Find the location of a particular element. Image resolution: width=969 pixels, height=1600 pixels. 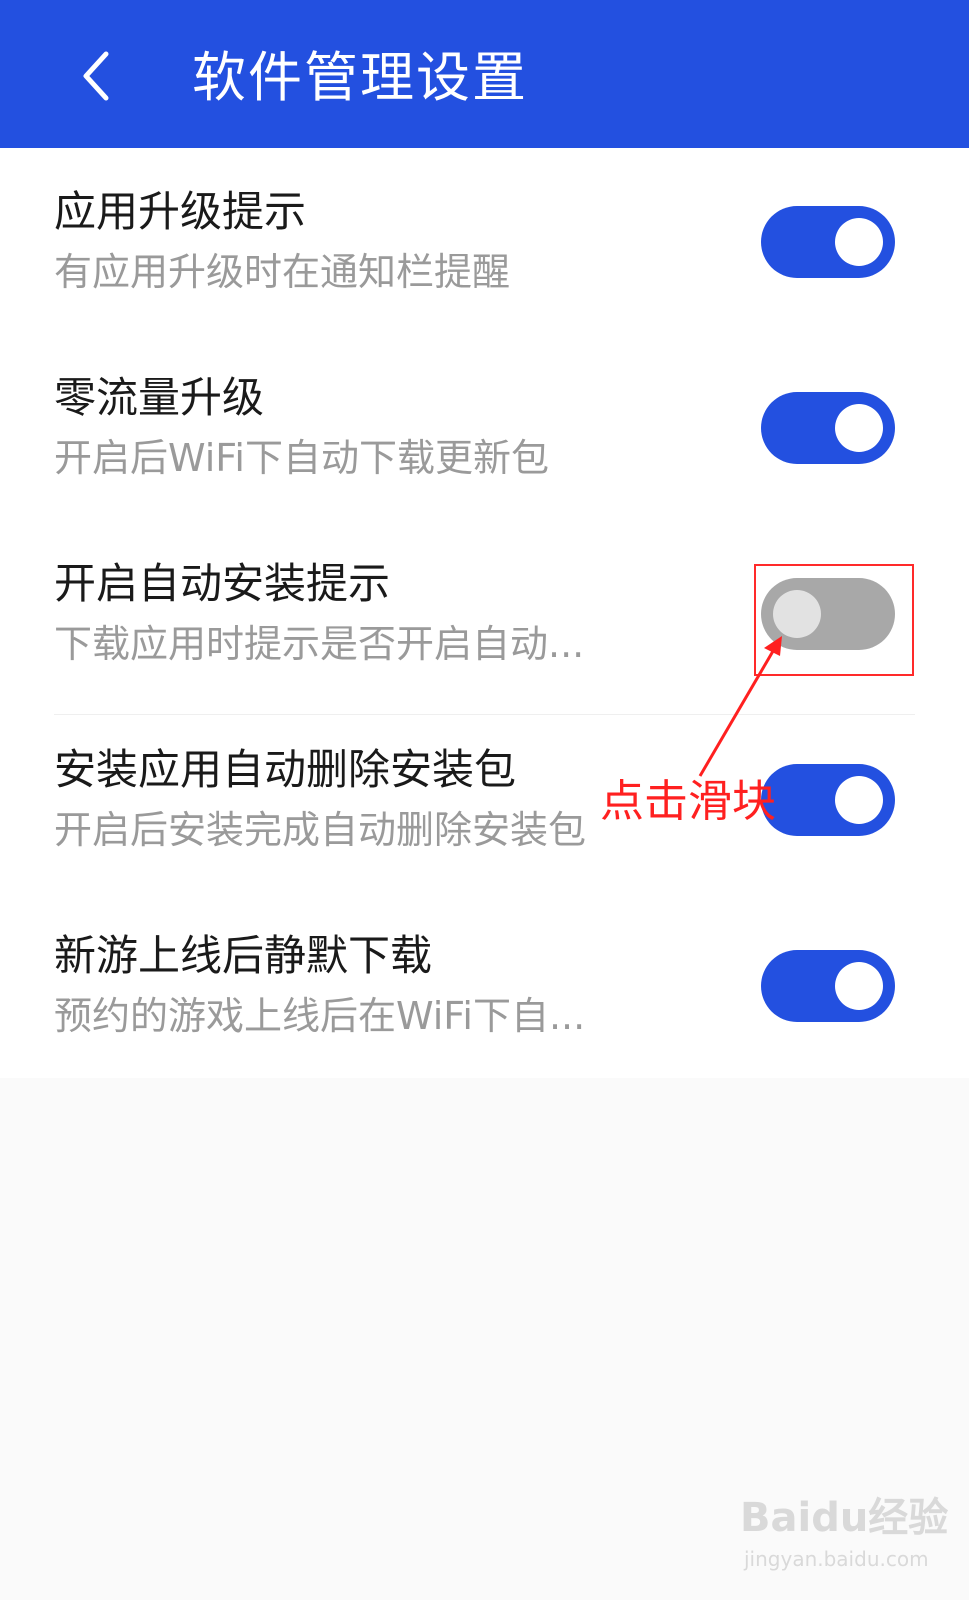

toggle-switch-auto-install-prompt is located at coordinates (828, 614).